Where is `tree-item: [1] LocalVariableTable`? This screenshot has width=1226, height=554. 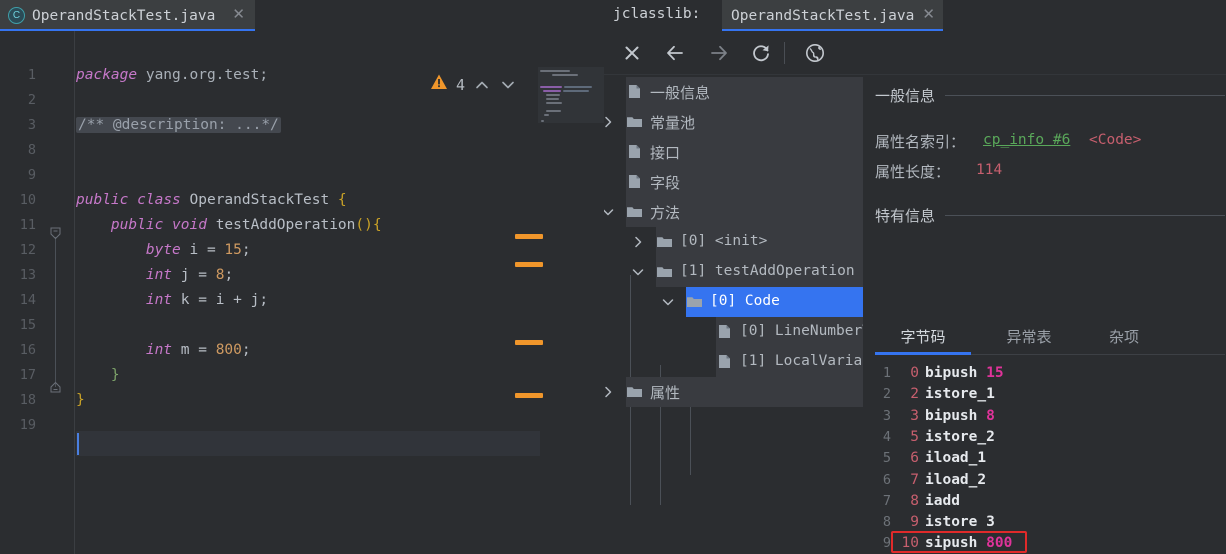 tree-item: [1] LocalVariableTable is located at coordinates (733, 362).